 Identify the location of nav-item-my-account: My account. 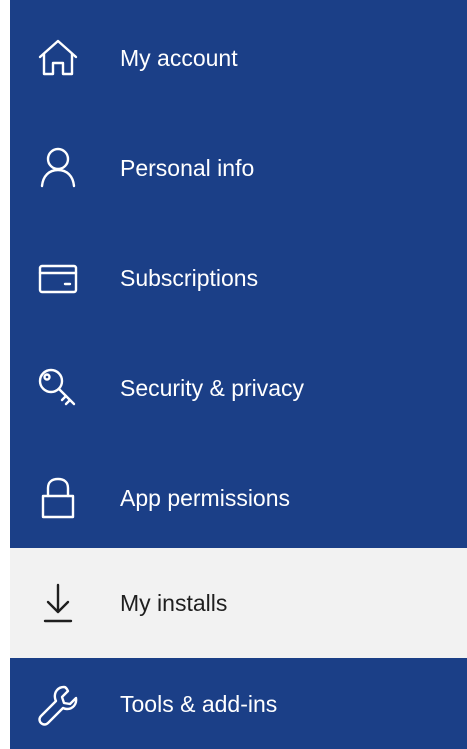
(238, 58).